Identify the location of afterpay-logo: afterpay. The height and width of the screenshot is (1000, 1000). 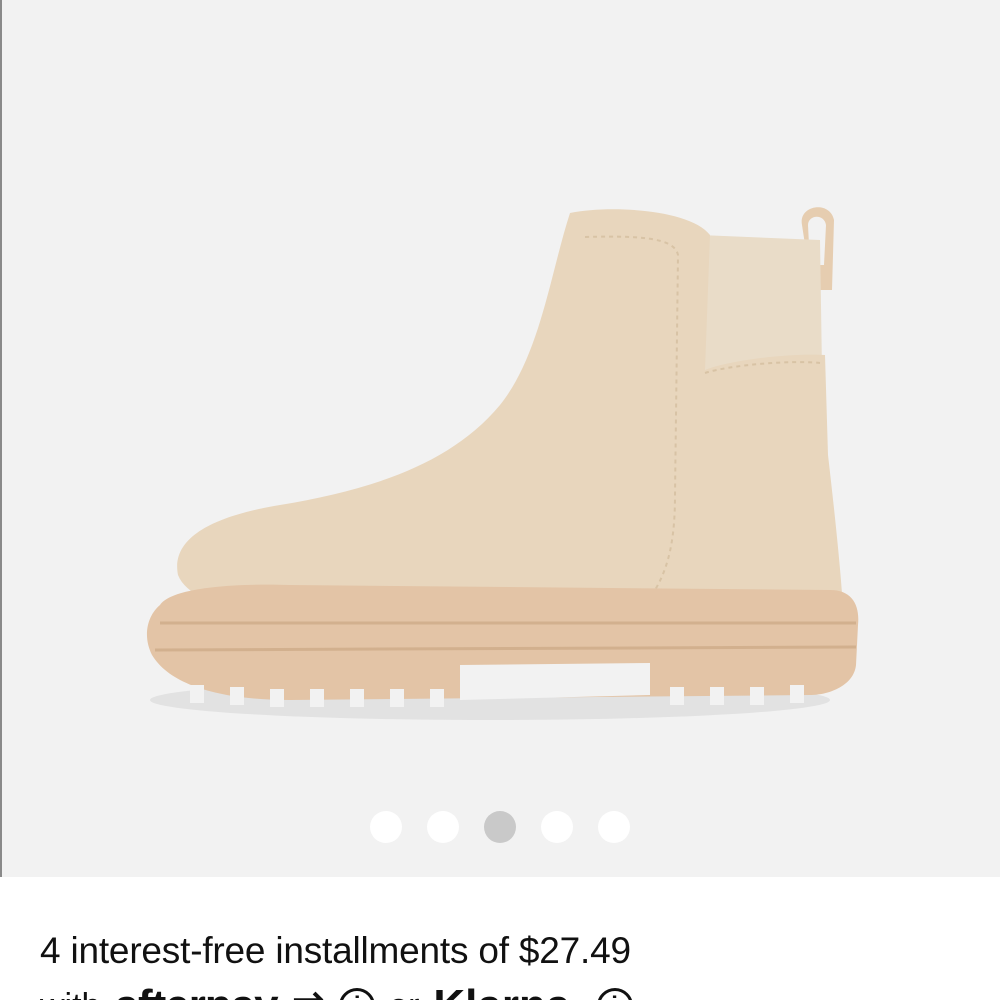
(196, 990).